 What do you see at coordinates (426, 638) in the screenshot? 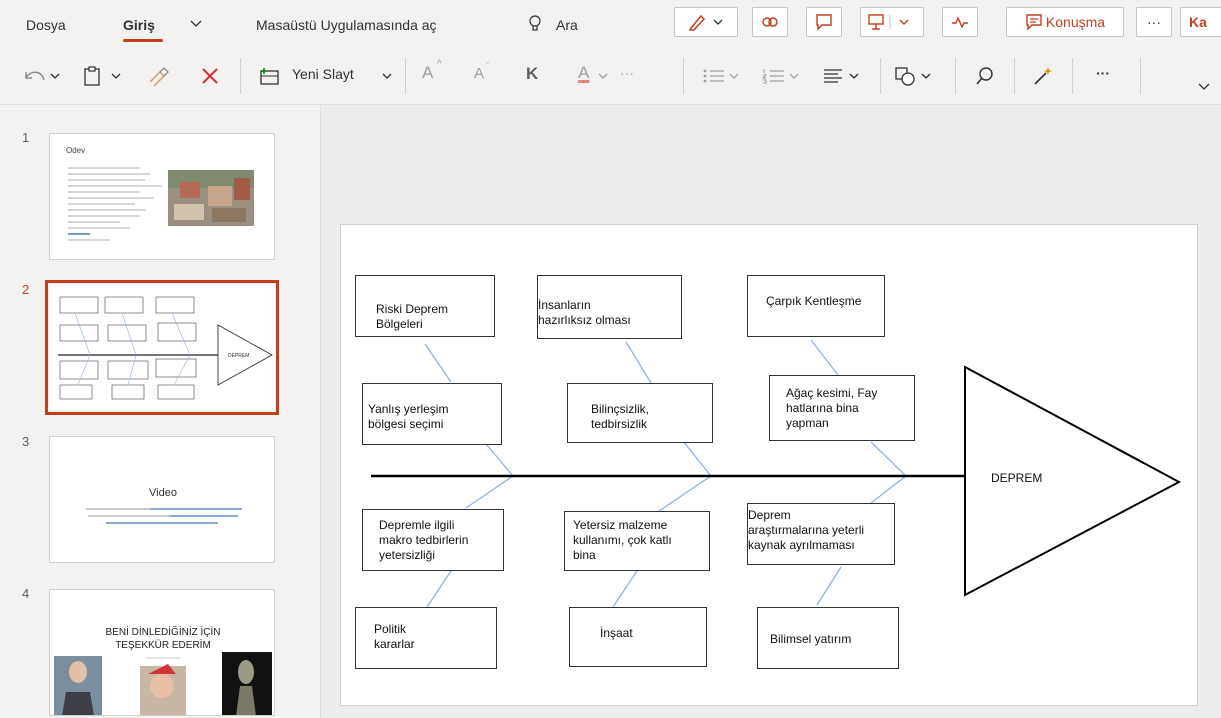
I see `cause-box-10: Politik kararlar` at bounding box center [426, 638].